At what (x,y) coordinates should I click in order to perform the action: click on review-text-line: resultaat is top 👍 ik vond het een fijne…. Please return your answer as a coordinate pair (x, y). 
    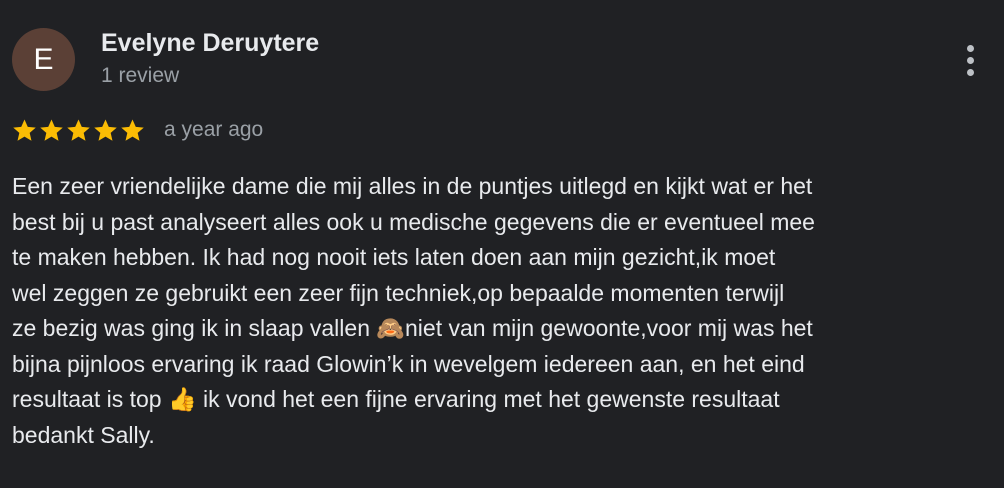
    Looking at the image, I should click on (396, 399).